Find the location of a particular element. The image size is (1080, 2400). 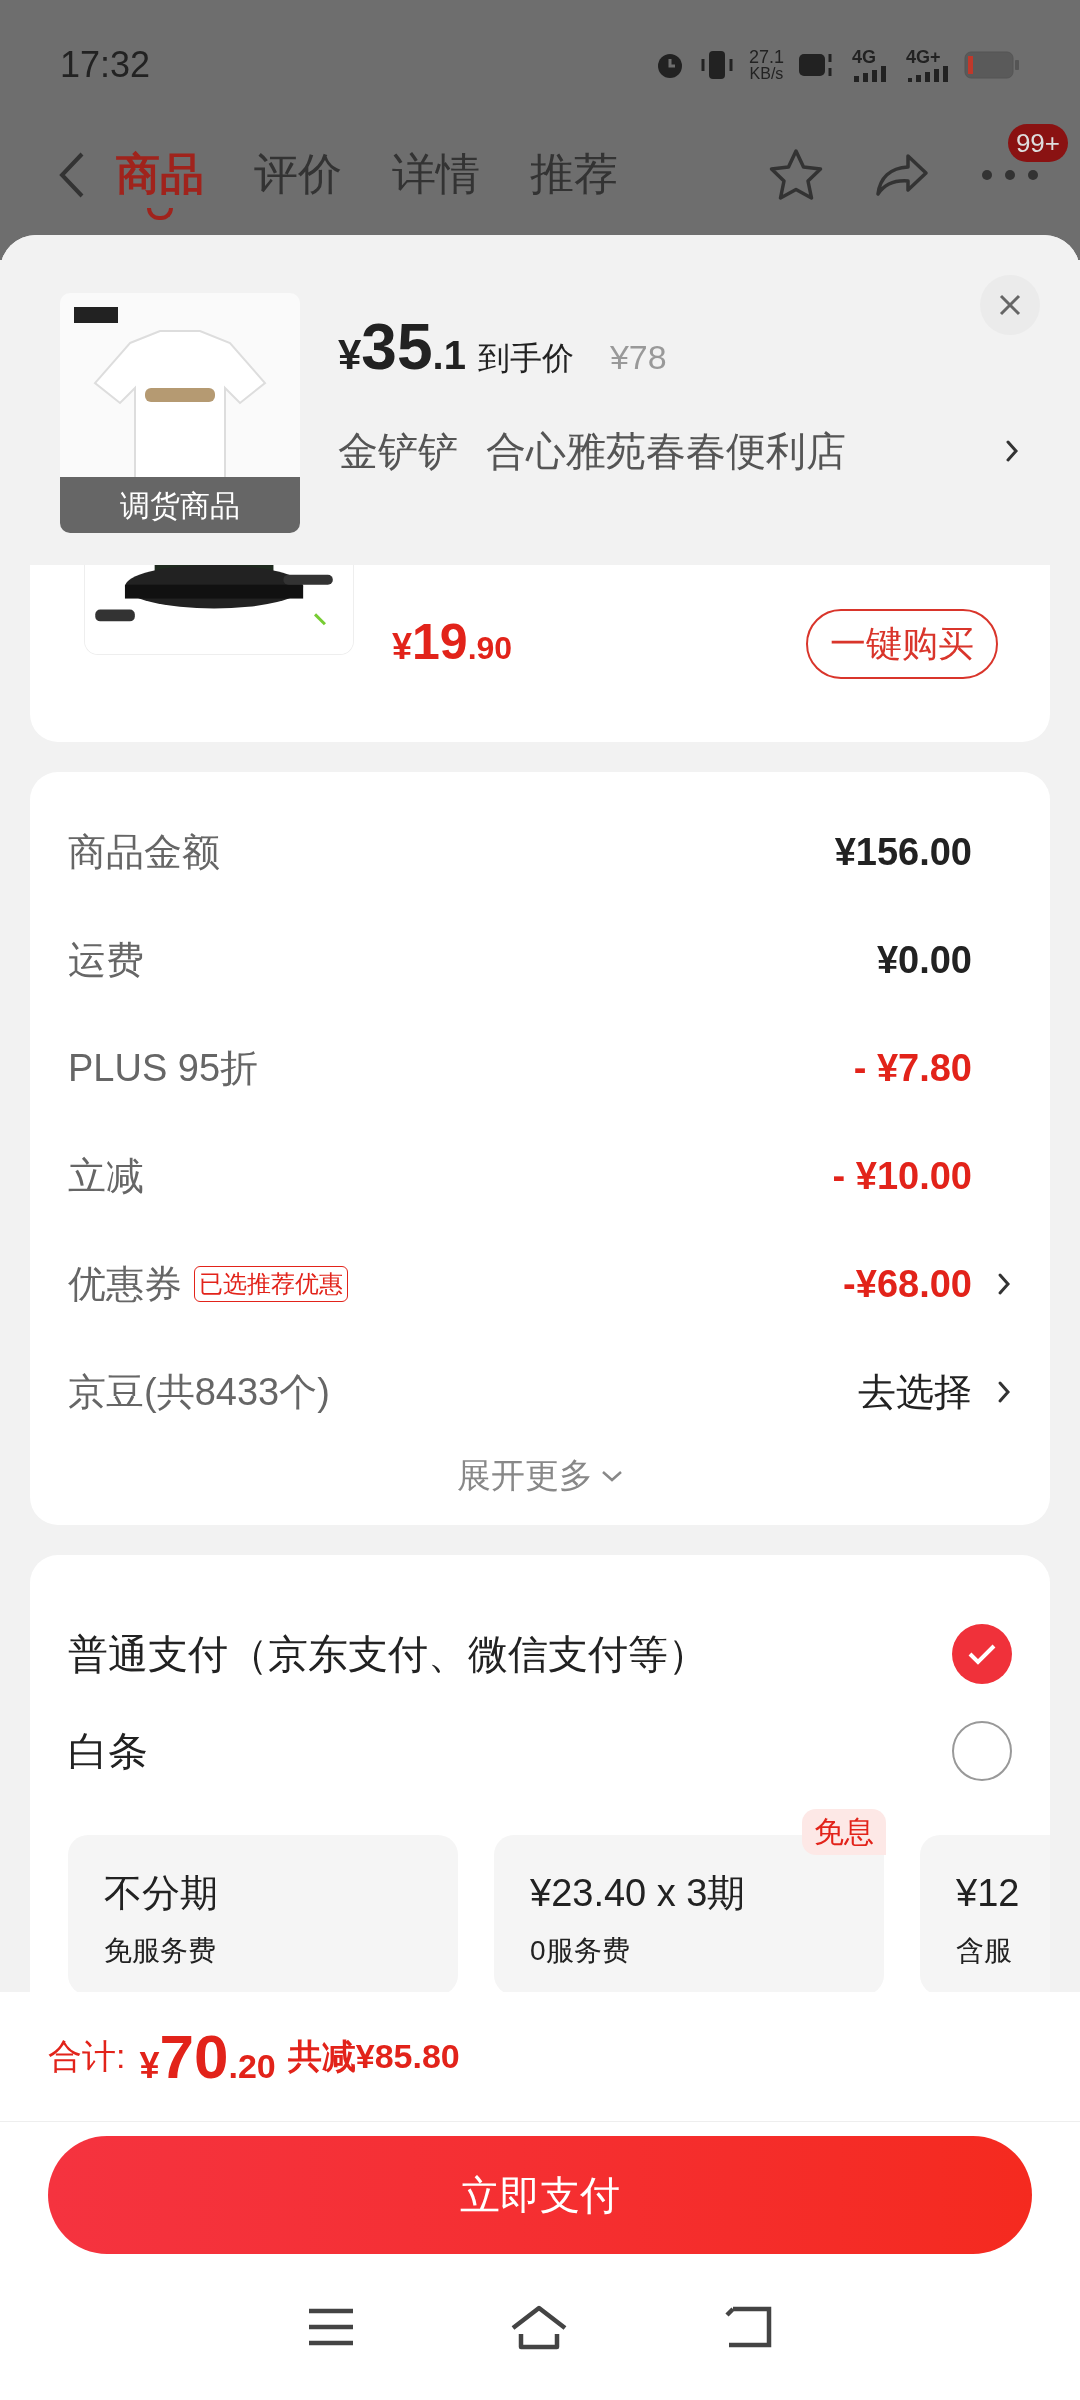

row-label: PLUS 95折 is located at coordinates (163, 1068).